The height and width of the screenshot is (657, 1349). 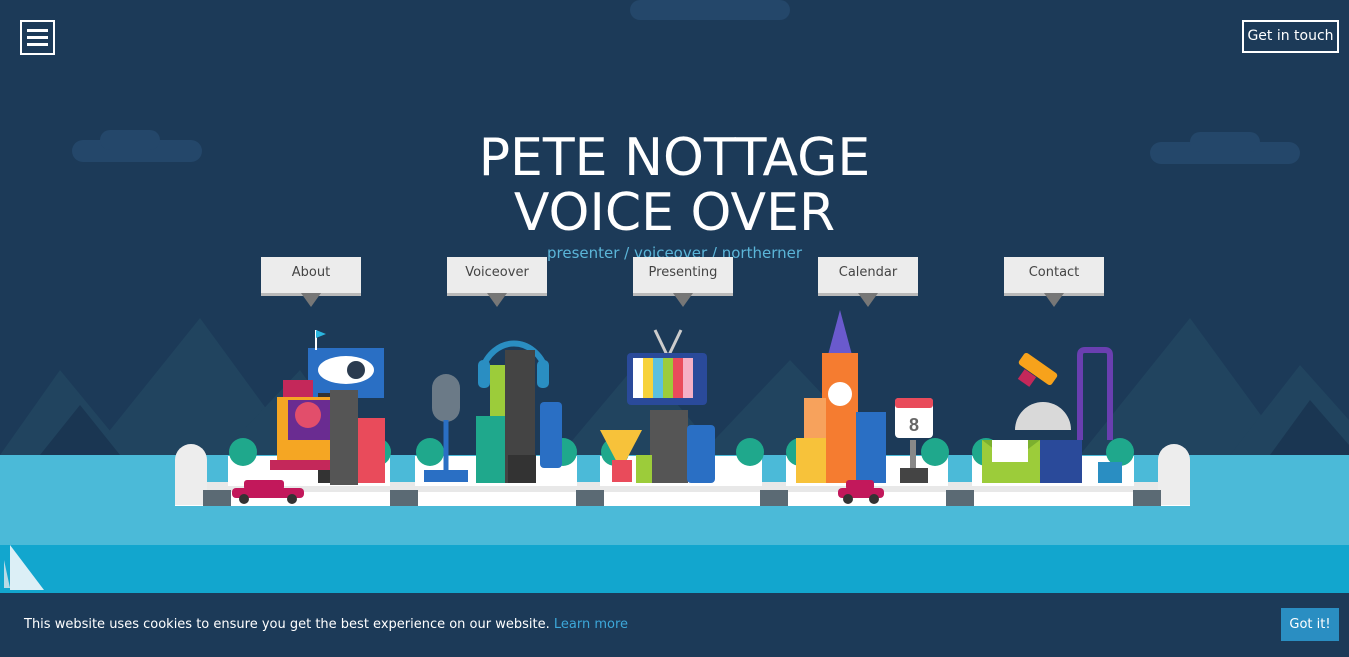 I want to click on page-title-line-1: PETE NOTTAGE, so click(x=674, y=158).